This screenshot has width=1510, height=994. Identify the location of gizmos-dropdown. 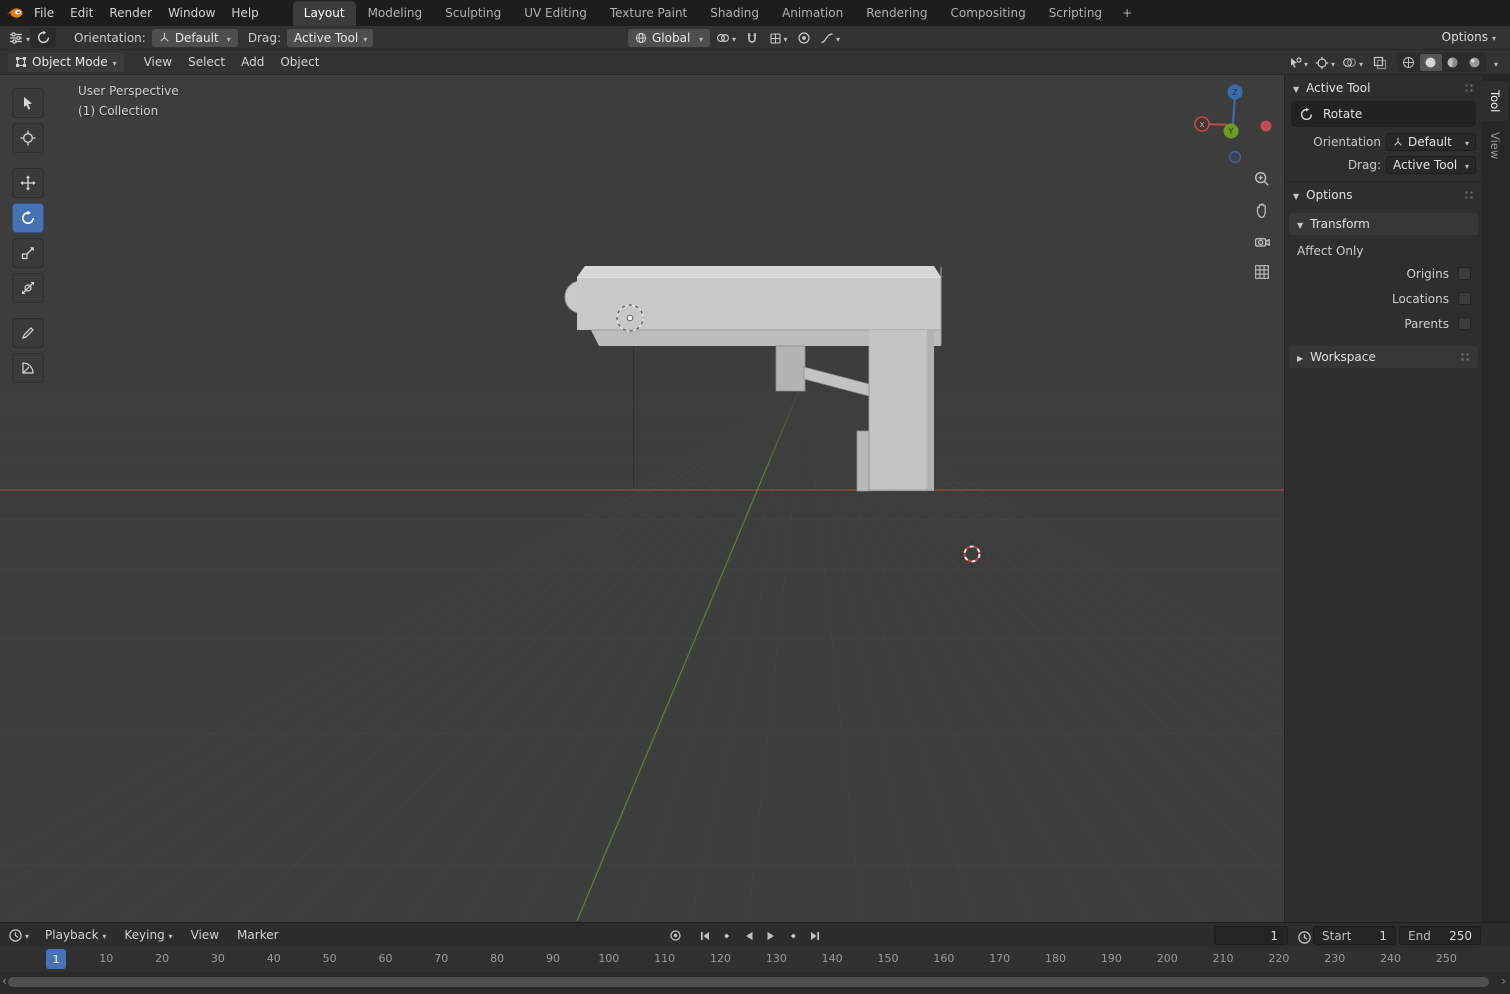
(1325, 63).